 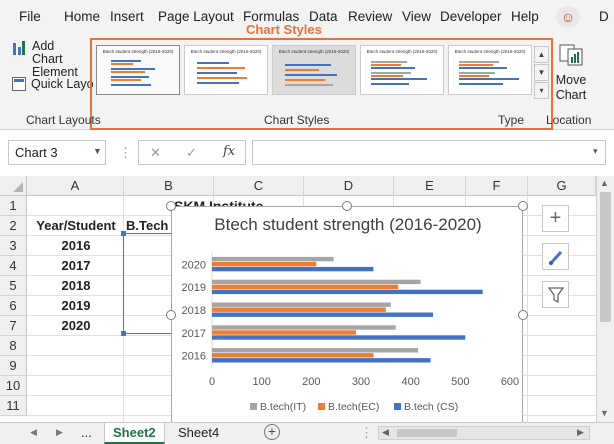 I want to click on legend-label: B.tech(IT), so click(x=283, y=407).